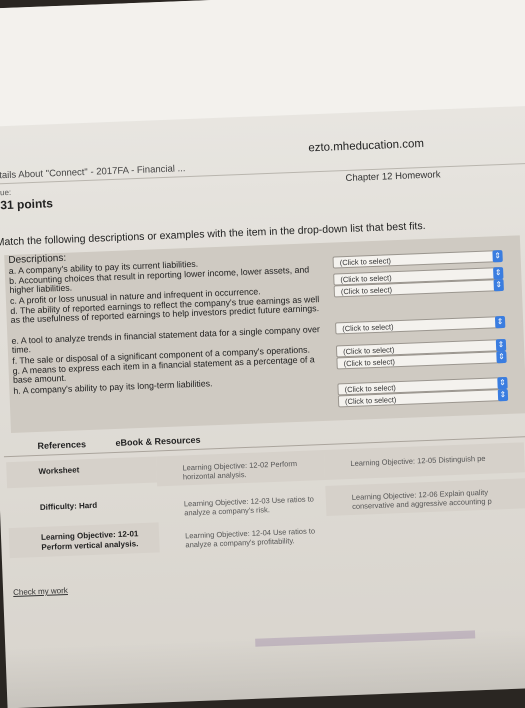 The height and width of the screenshot is (708, 525). I want to click on tab-ebook-resources: eBook & Resources, so click(157, 441).